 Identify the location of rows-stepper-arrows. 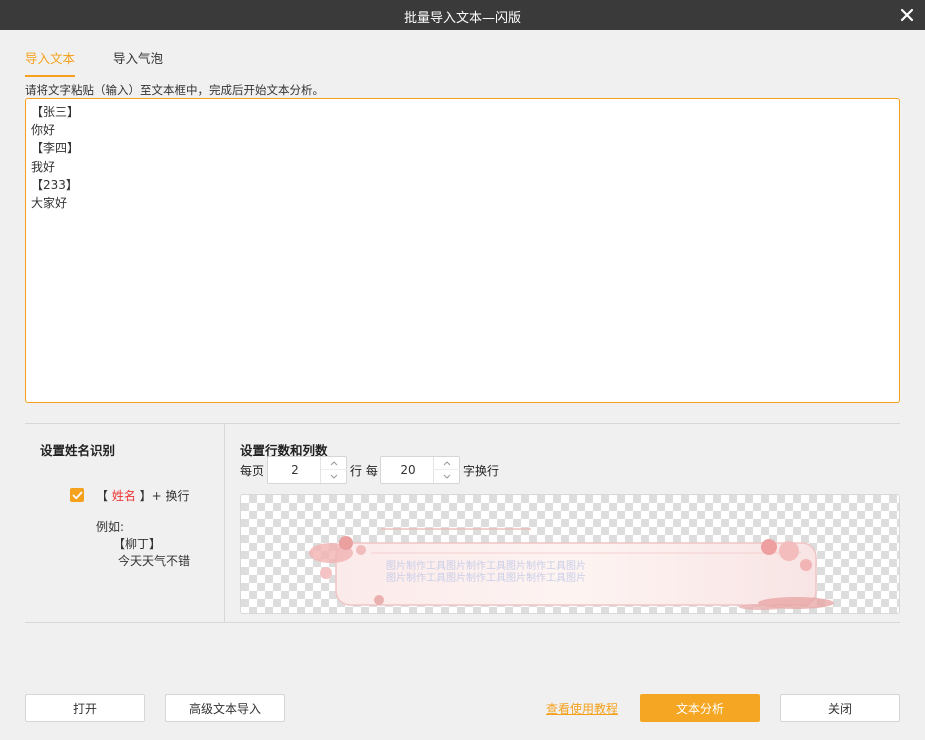
(333, 470).